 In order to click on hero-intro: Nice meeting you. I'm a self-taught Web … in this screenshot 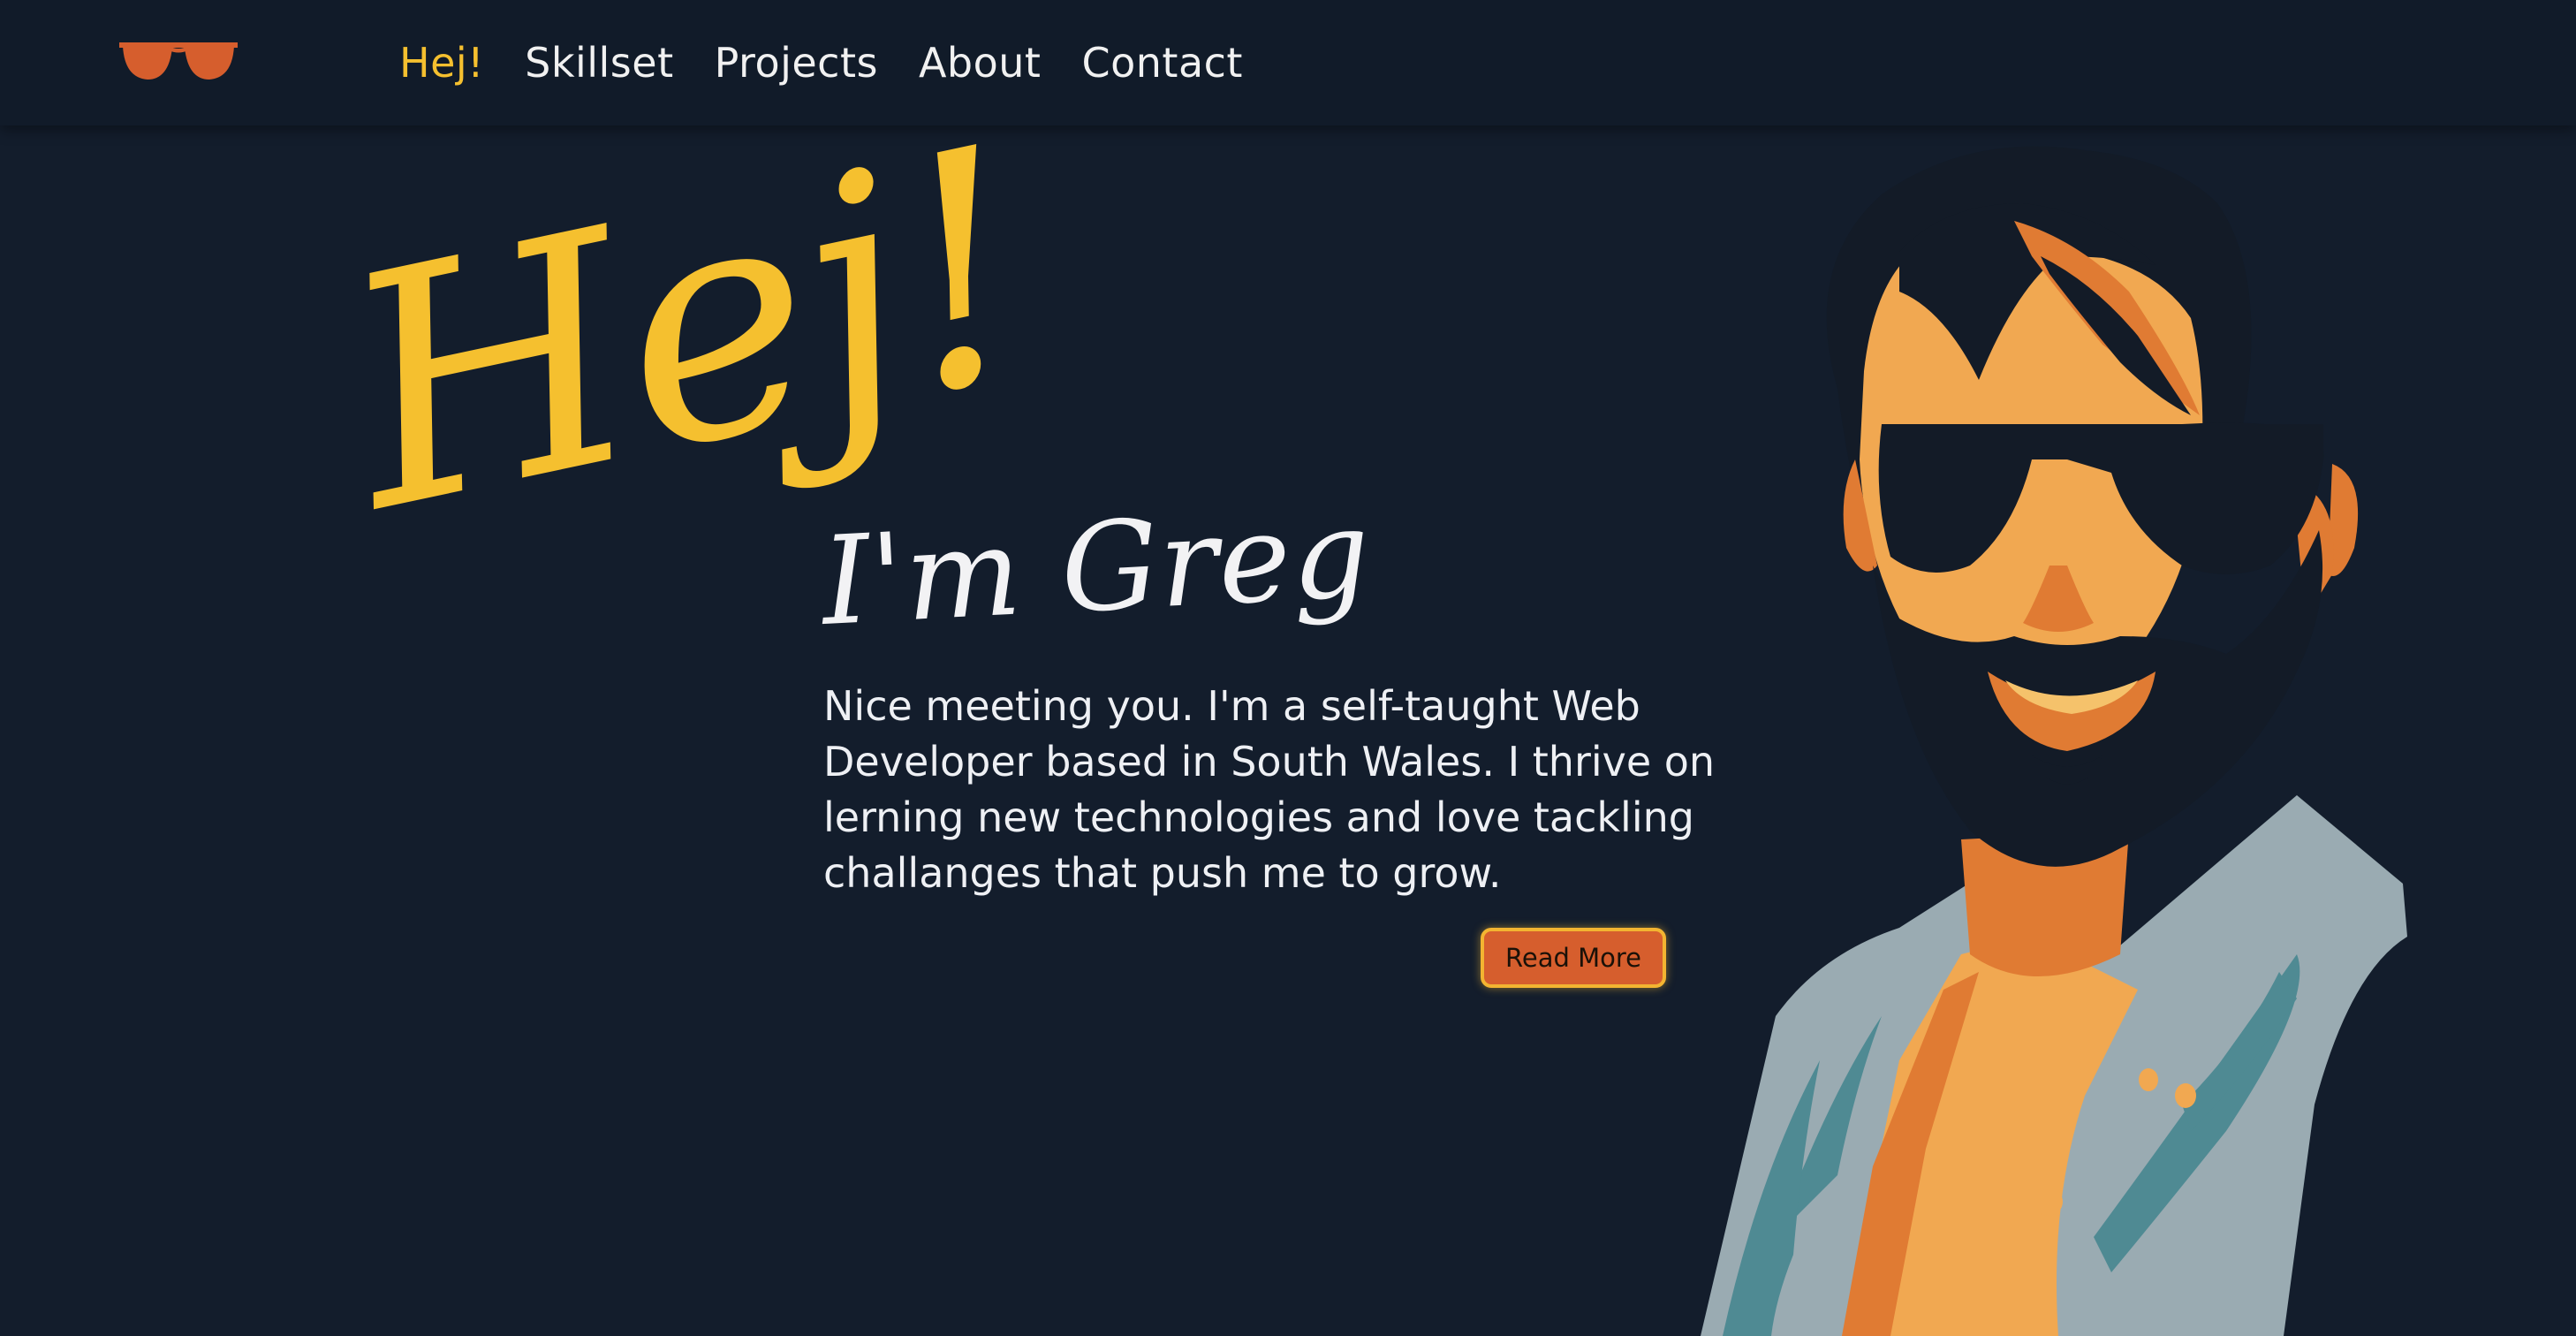, I will do `click(1309, 790)`.